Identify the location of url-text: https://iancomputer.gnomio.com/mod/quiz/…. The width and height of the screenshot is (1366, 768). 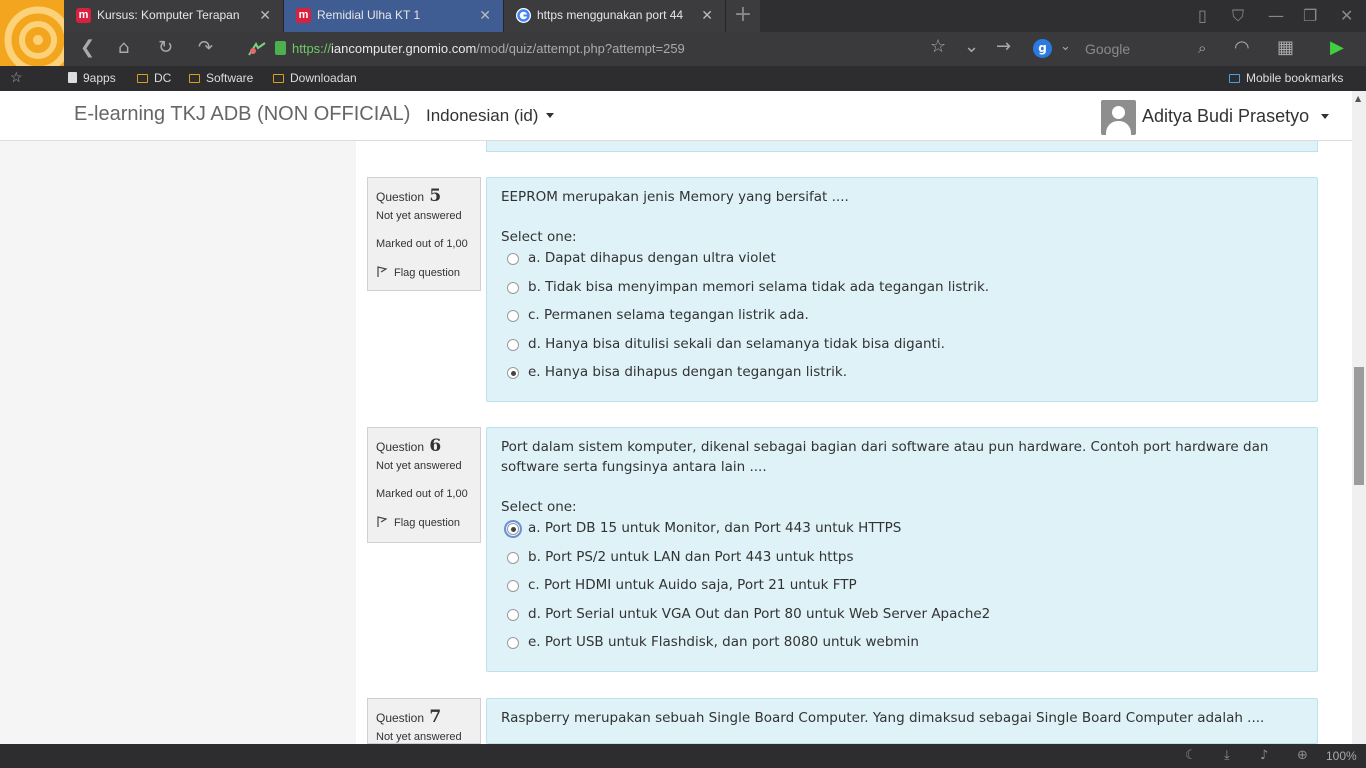
(488, 48).